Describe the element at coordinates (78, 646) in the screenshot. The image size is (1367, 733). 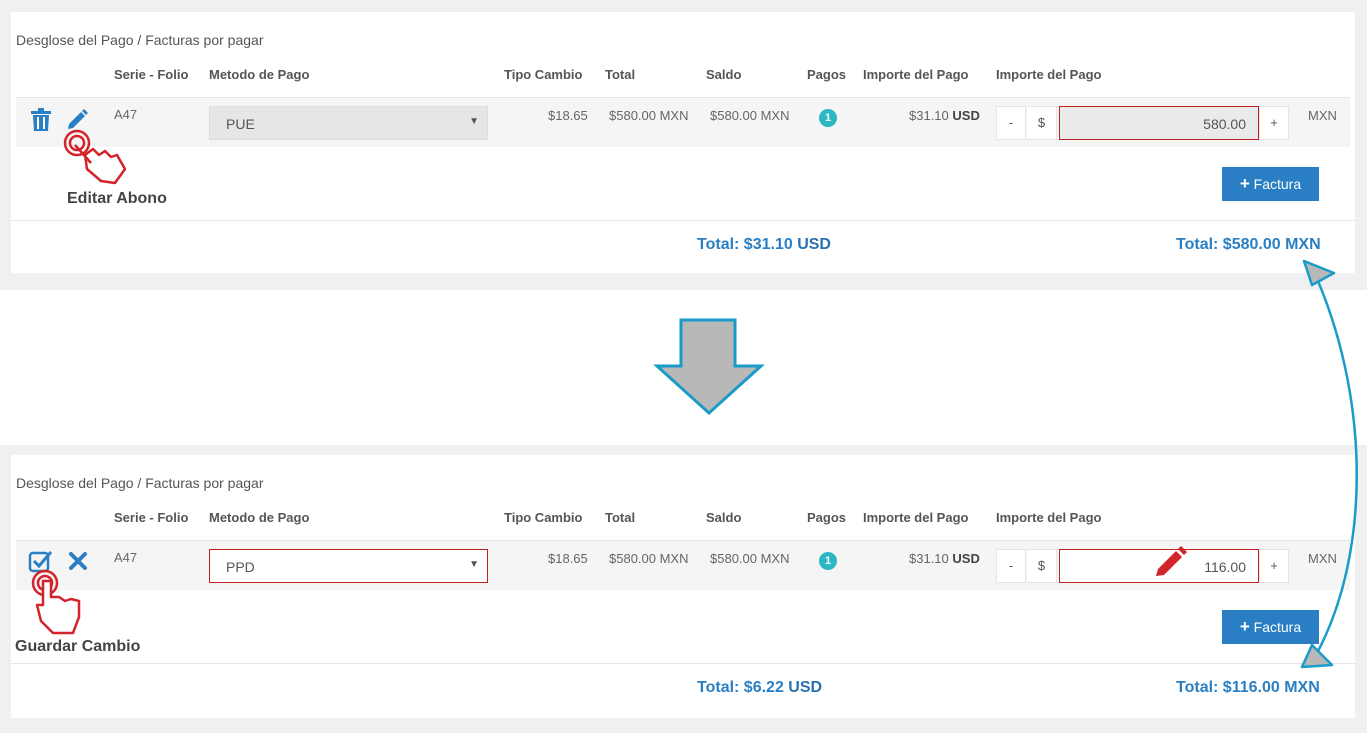
I see `callout-save: Guardar Cambio` at that location.